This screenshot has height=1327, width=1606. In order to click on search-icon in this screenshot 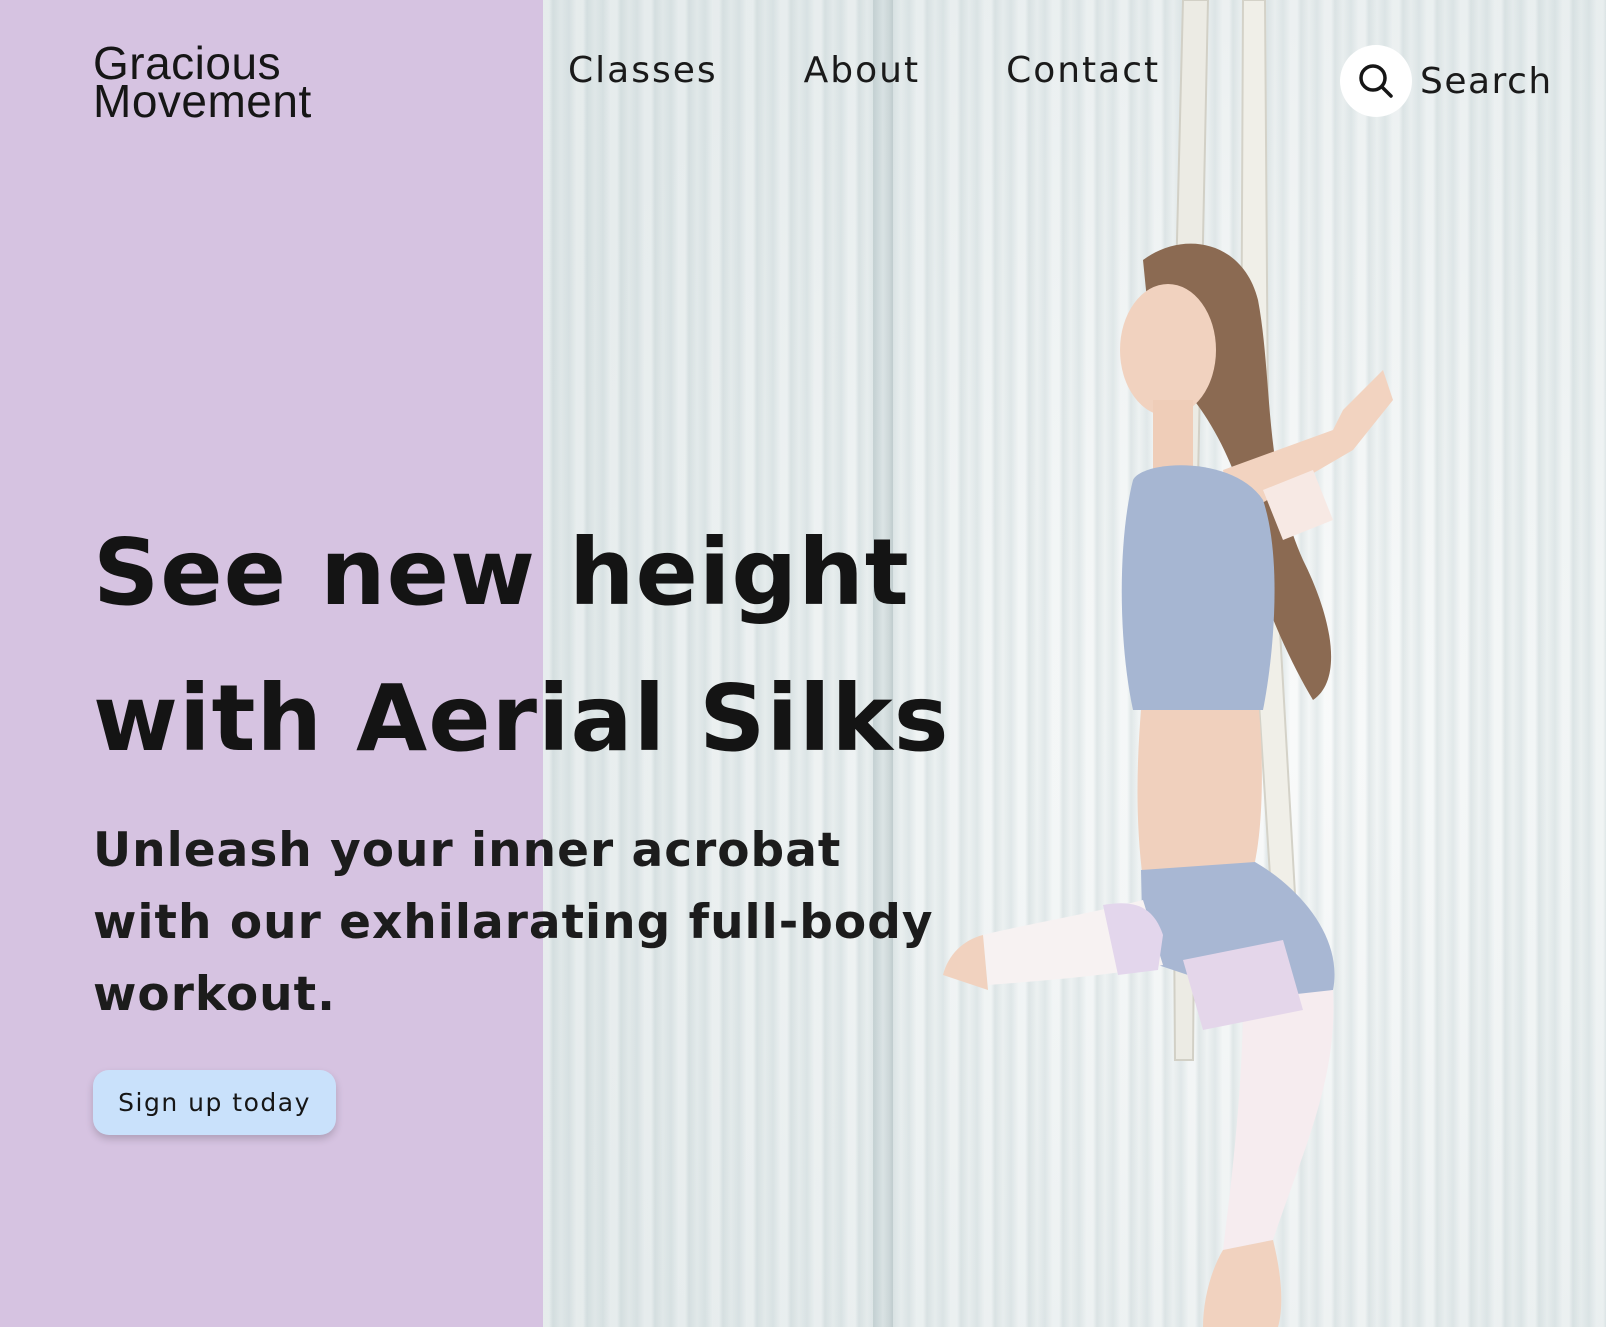, I will do `click(1376, 81)`.